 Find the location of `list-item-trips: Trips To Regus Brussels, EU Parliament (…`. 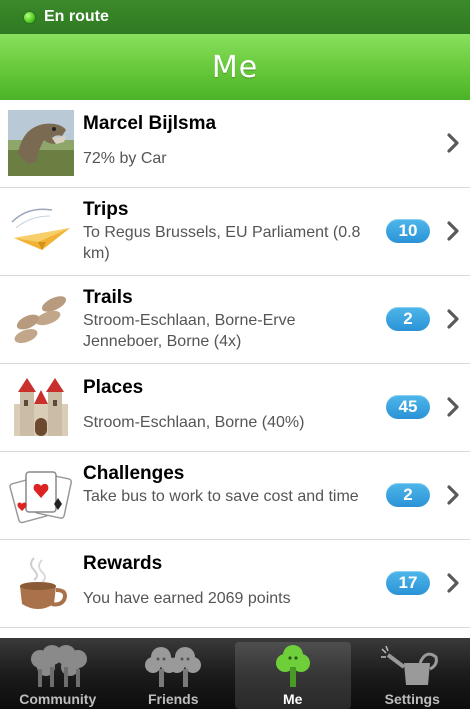

list-item-trips: Trips To Regus Brussels, EU Parliament (… is located at coordinates (235, 232).